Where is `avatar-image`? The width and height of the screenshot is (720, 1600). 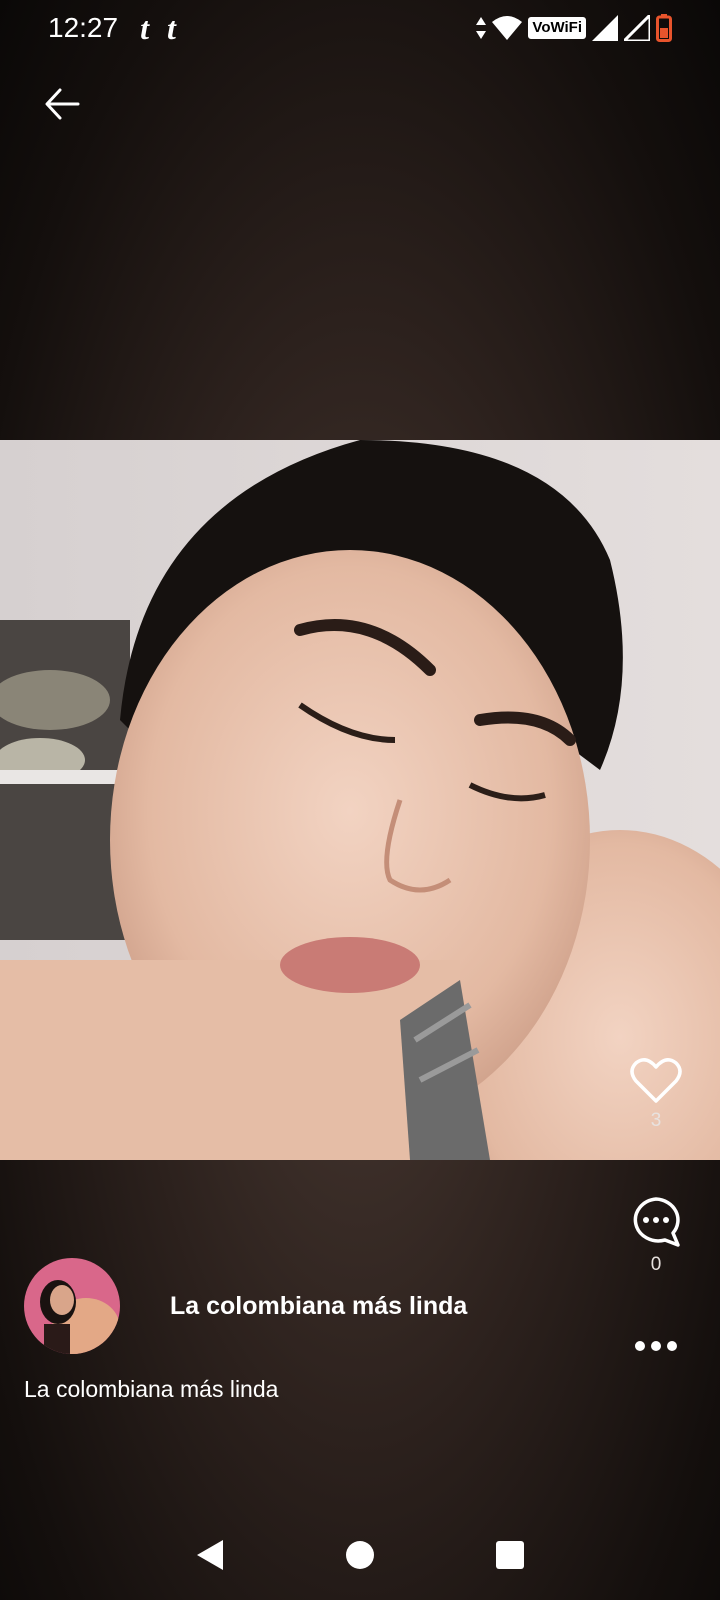
avatar-image is located at coordinates (72, 1306).